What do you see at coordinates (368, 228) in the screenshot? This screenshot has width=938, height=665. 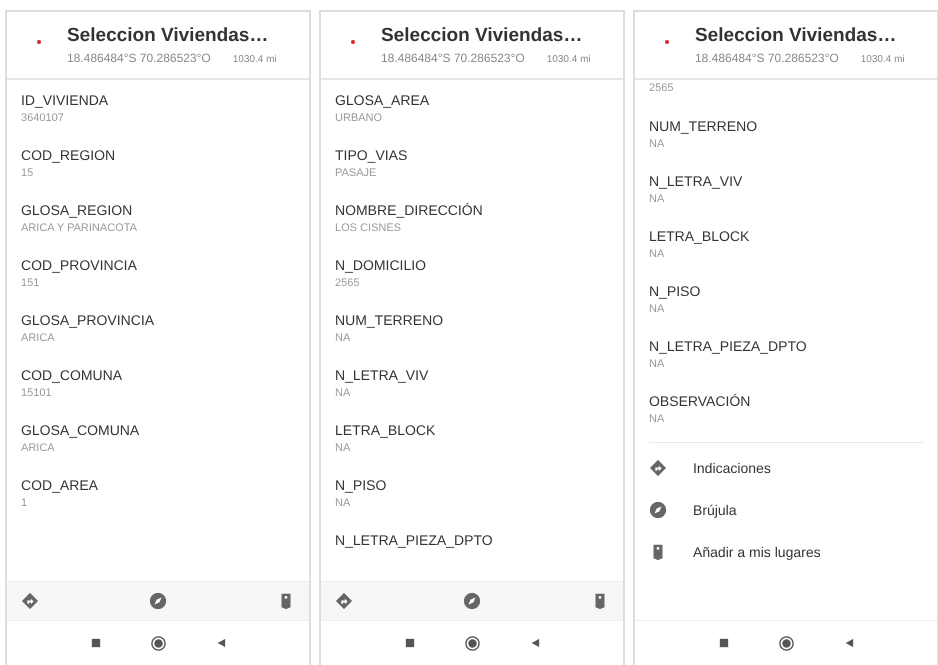 I see `field-value: LOS CISNES` at bounding box center [368, 228].